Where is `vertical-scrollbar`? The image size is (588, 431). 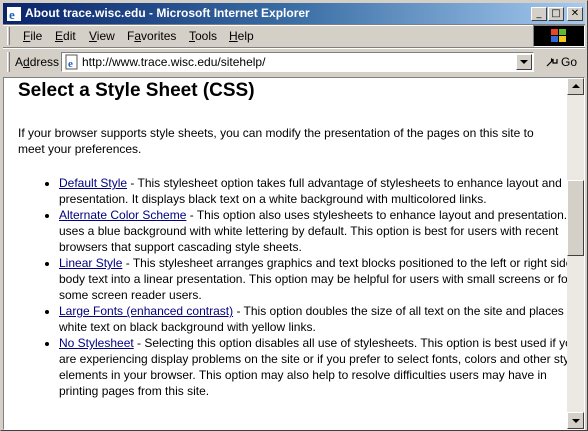
vertical-scrollbar is located at coordinates (575, 253).